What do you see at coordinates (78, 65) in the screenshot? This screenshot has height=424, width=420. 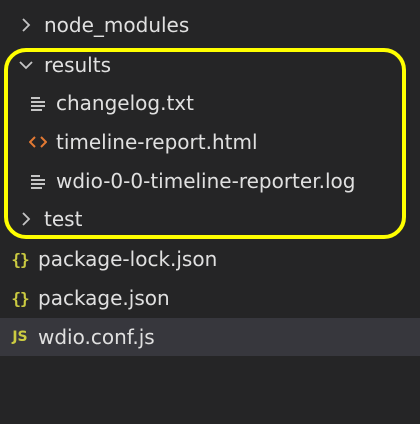 I see `tree-item-label: results` at bounding box center [78, 65].